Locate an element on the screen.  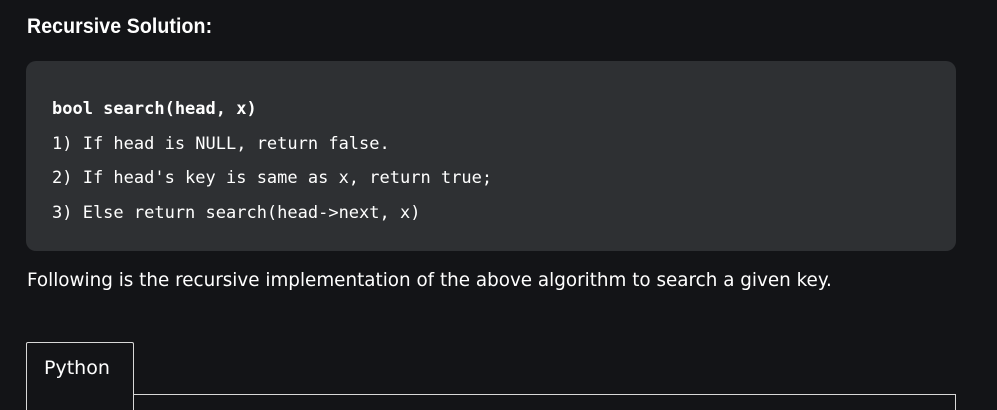
tab-python: Python is located at coordinates (80, 376).